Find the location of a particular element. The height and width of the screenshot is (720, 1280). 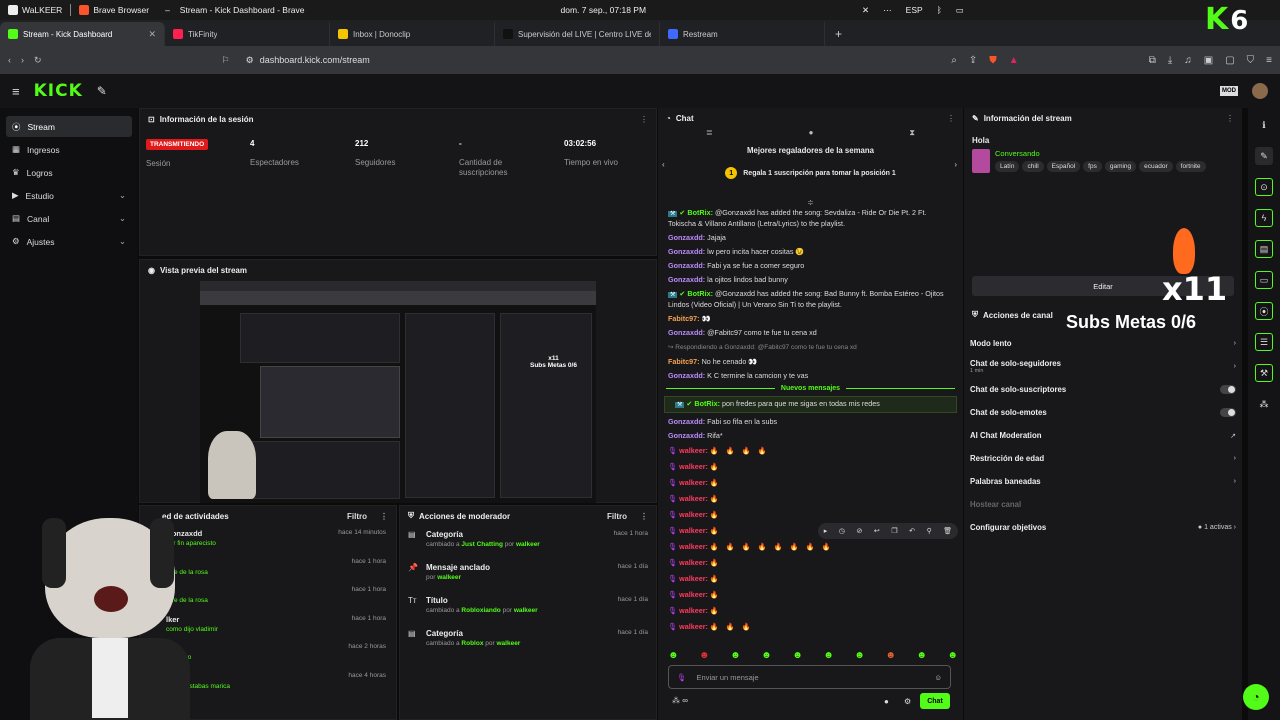

stack-icon: ☰ is located at coordinates (1264, 342).